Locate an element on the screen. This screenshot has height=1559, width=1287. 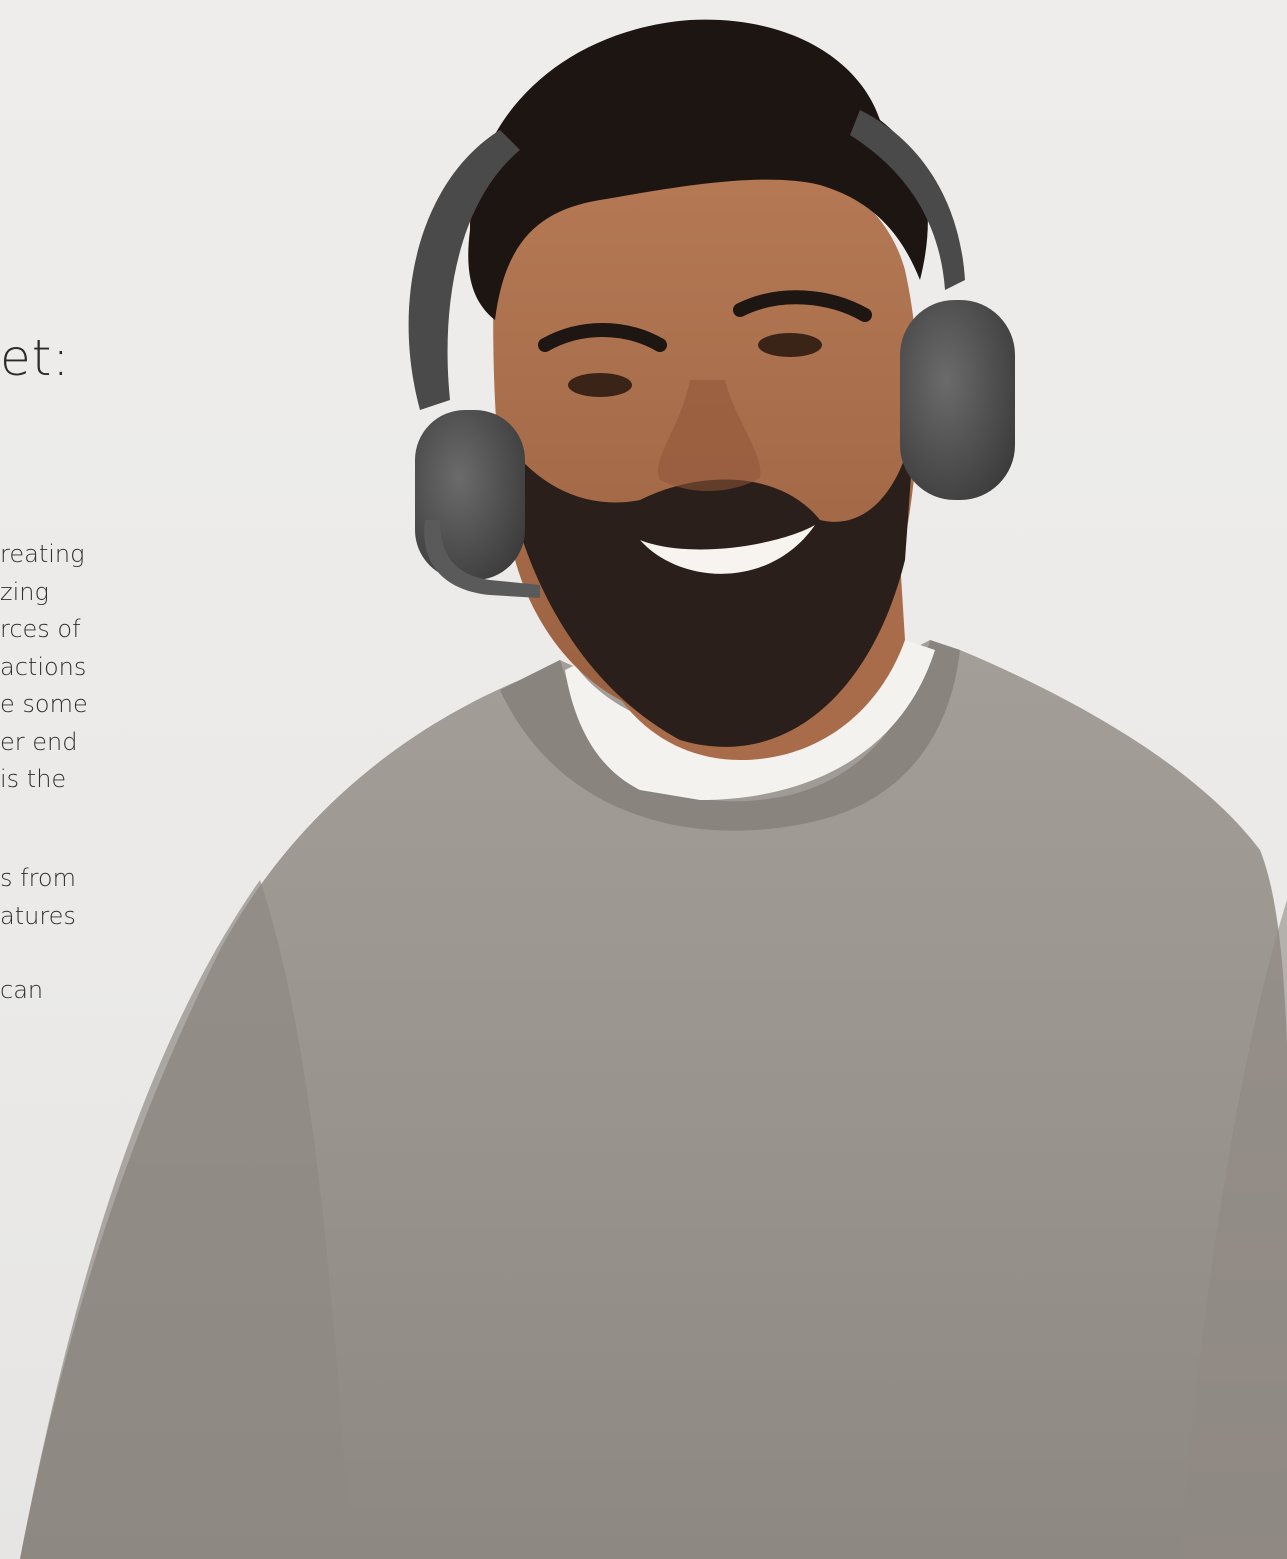
body-line: reating is located at coordinates (42, 554).